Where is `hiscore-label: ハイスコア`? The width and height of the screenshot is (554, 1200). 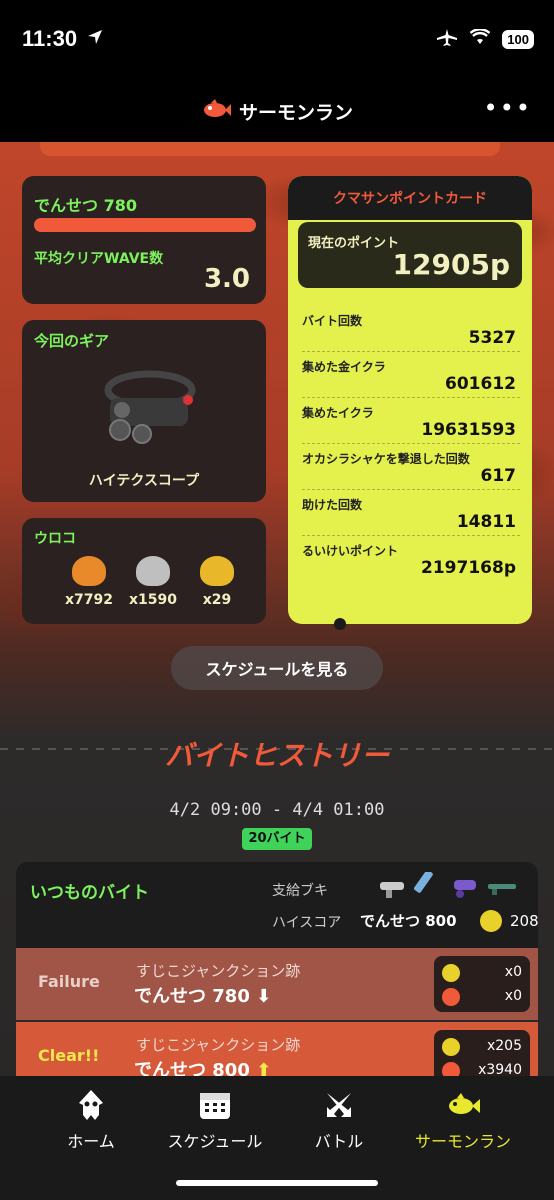
hiscore-label: ハイスコア is located at coordinates (307, 923).